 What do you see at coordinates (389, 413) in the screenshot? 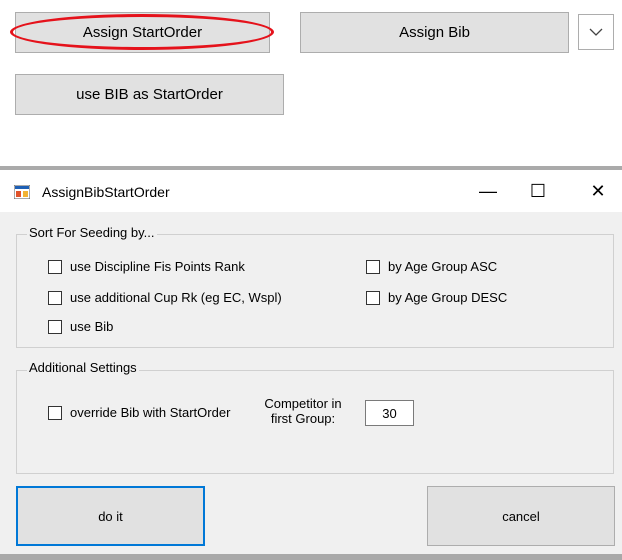
I see `competitor-first-group-input: 30` at bounding box center [389, 413].